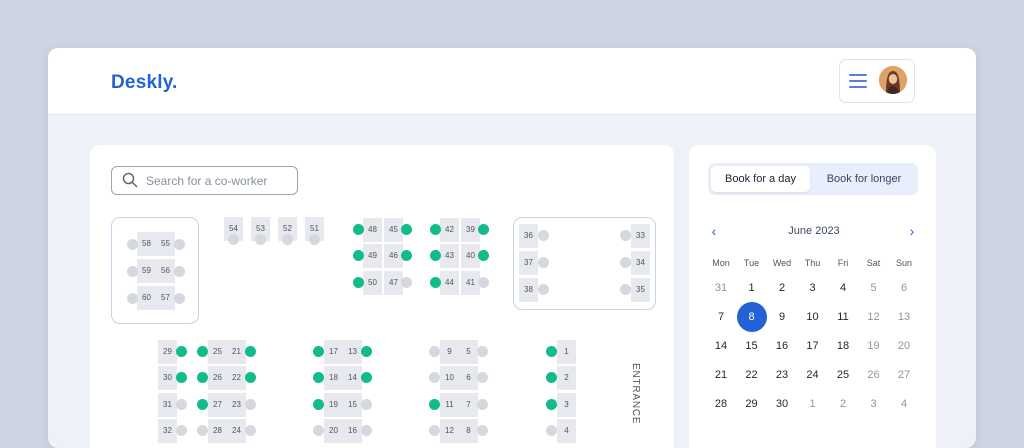 The height and width of the screenshot is (448, 1024). I want to click on desk-35: 35, so click(640, 290).